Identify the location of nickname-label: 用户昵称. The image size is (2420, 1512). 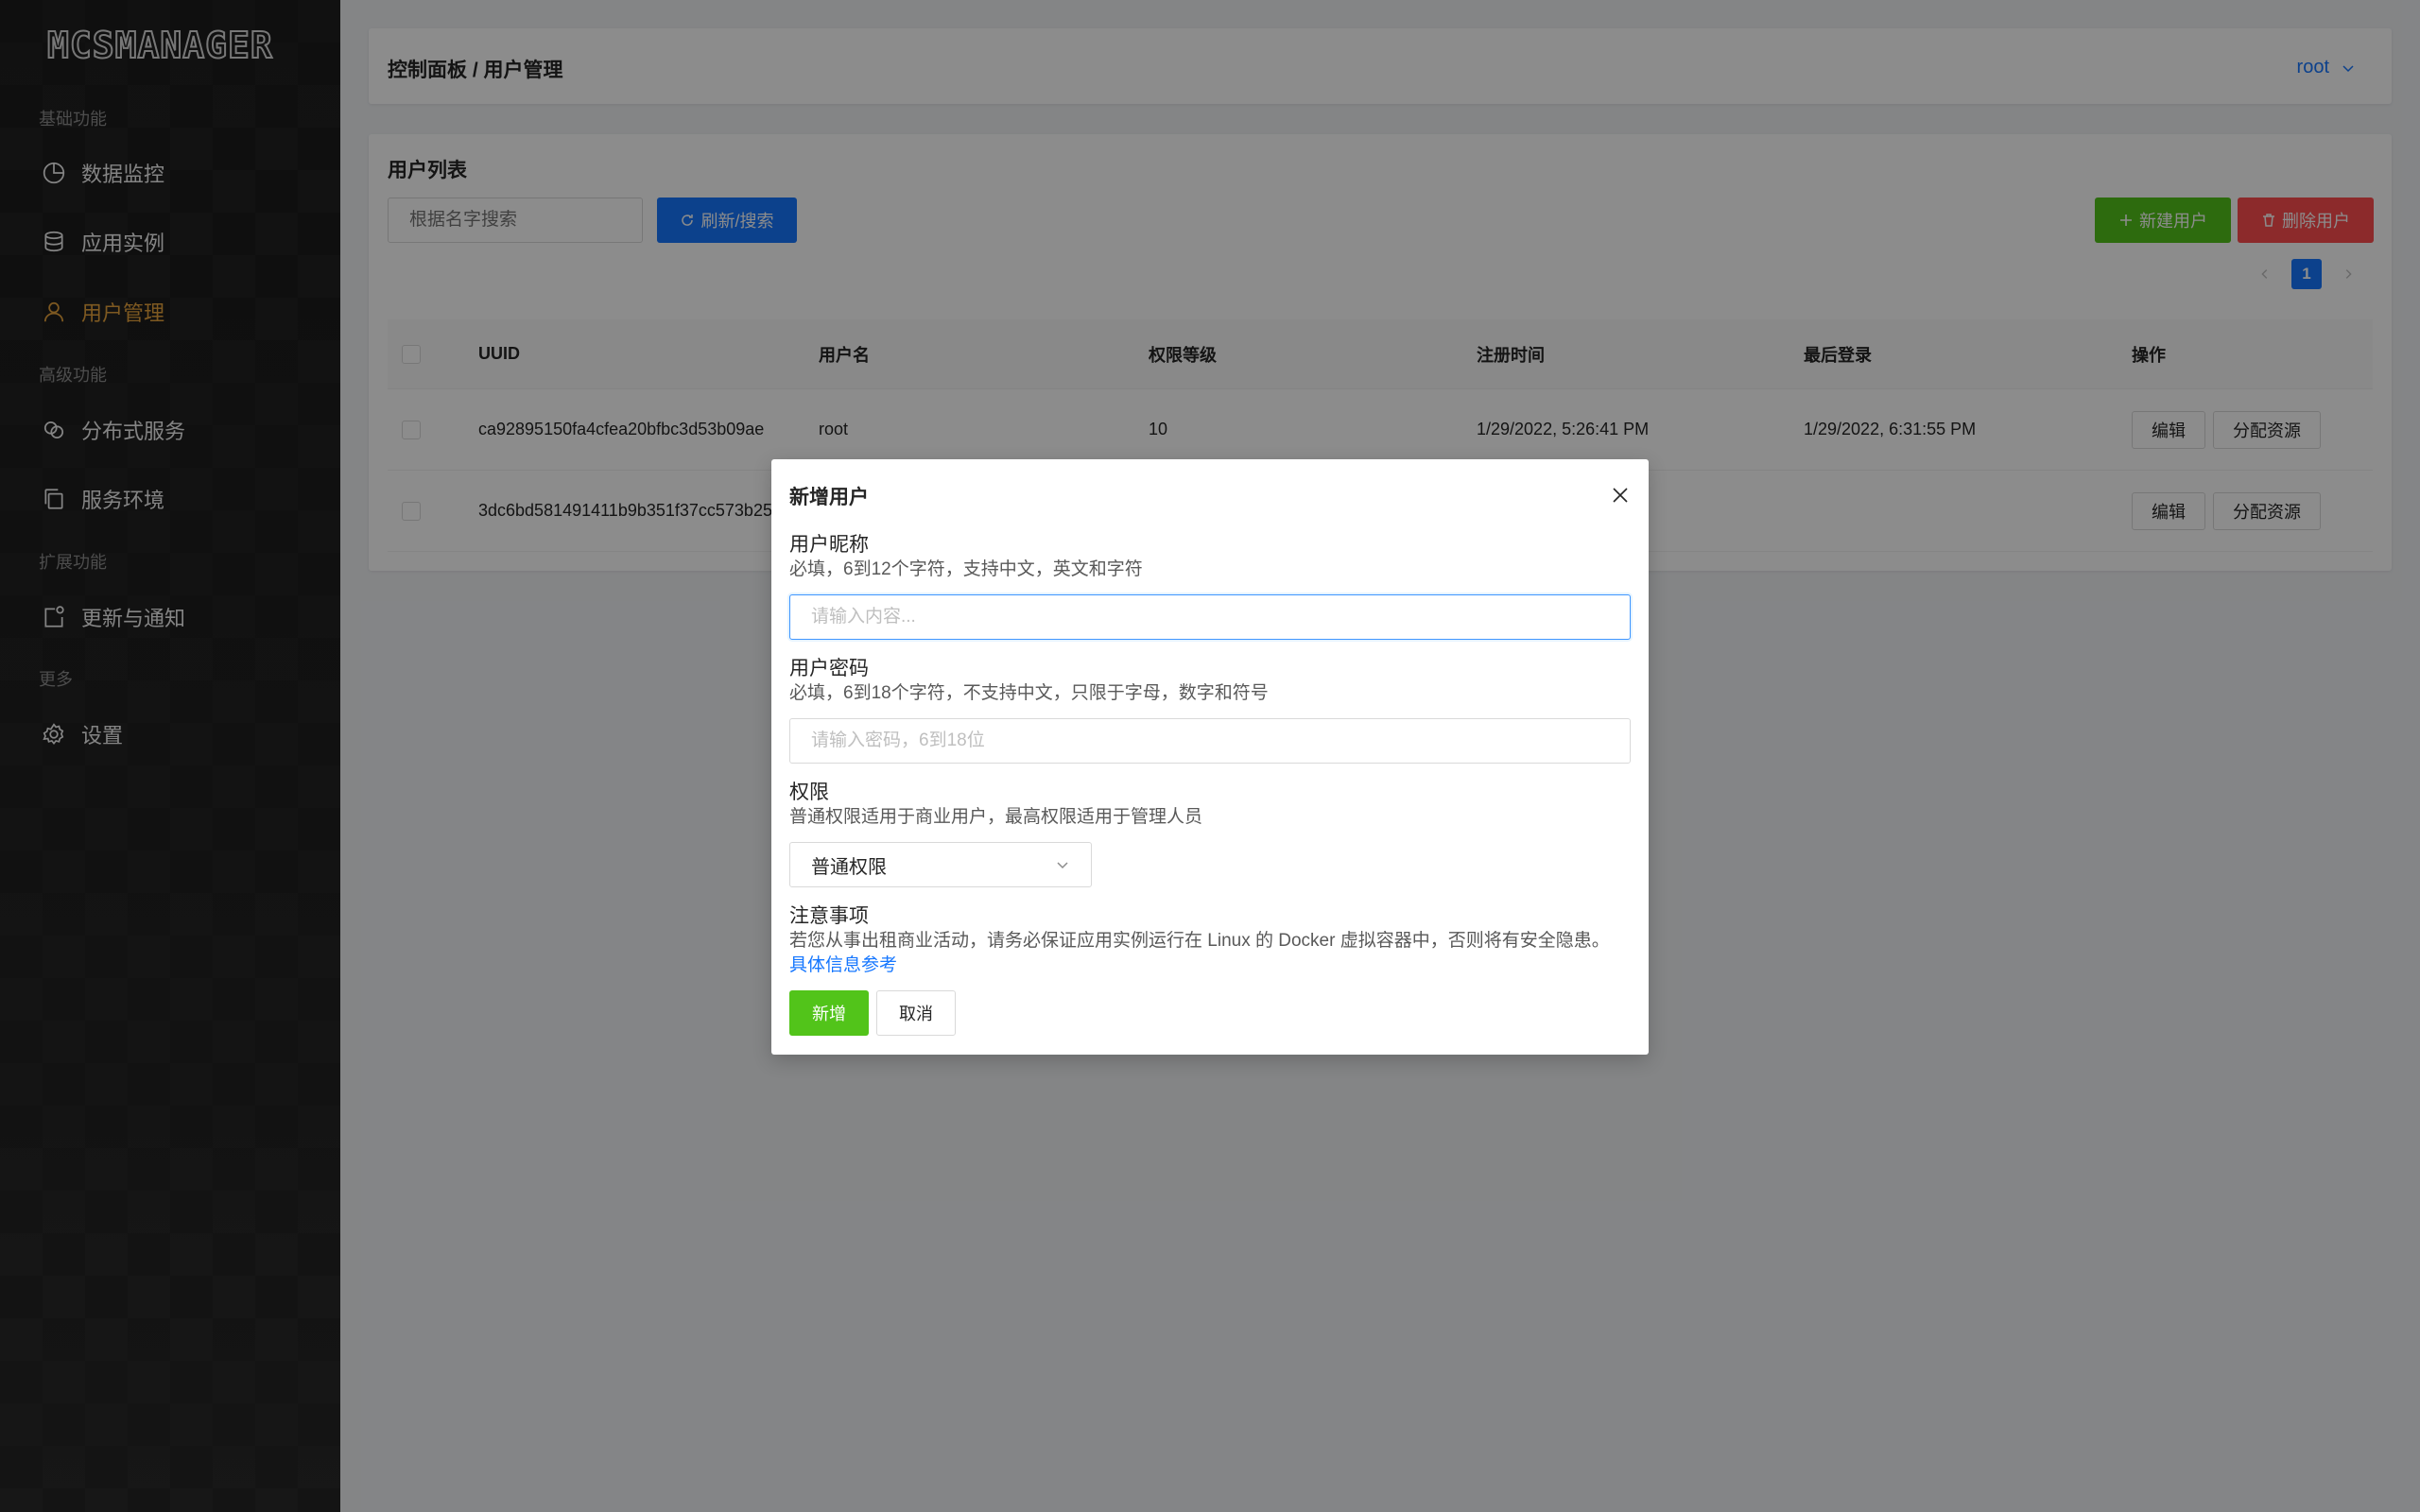
(829, 545).